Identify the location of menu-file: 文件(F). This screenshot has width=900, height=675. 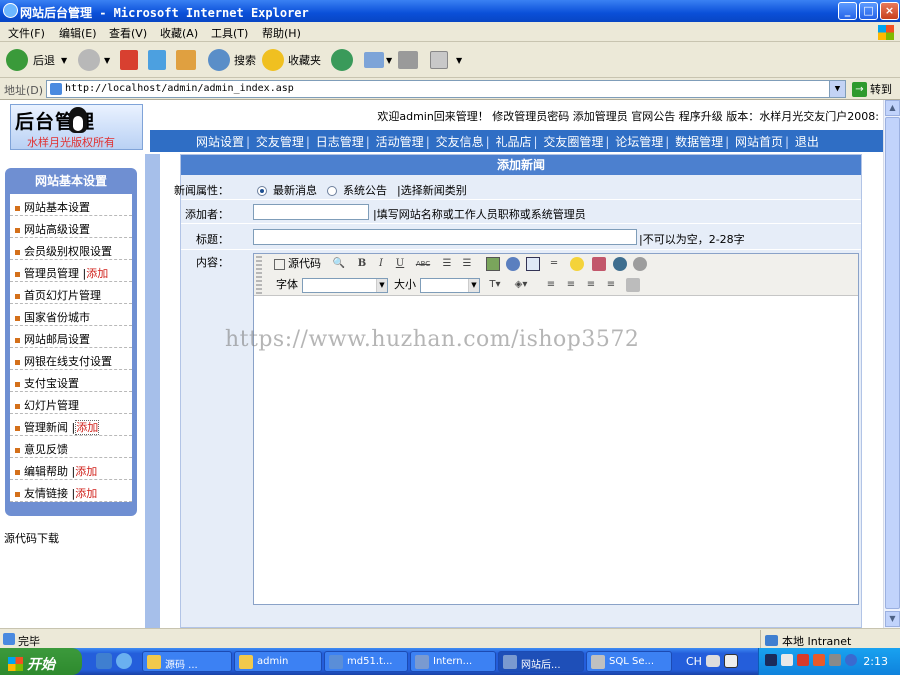
(26, 33).